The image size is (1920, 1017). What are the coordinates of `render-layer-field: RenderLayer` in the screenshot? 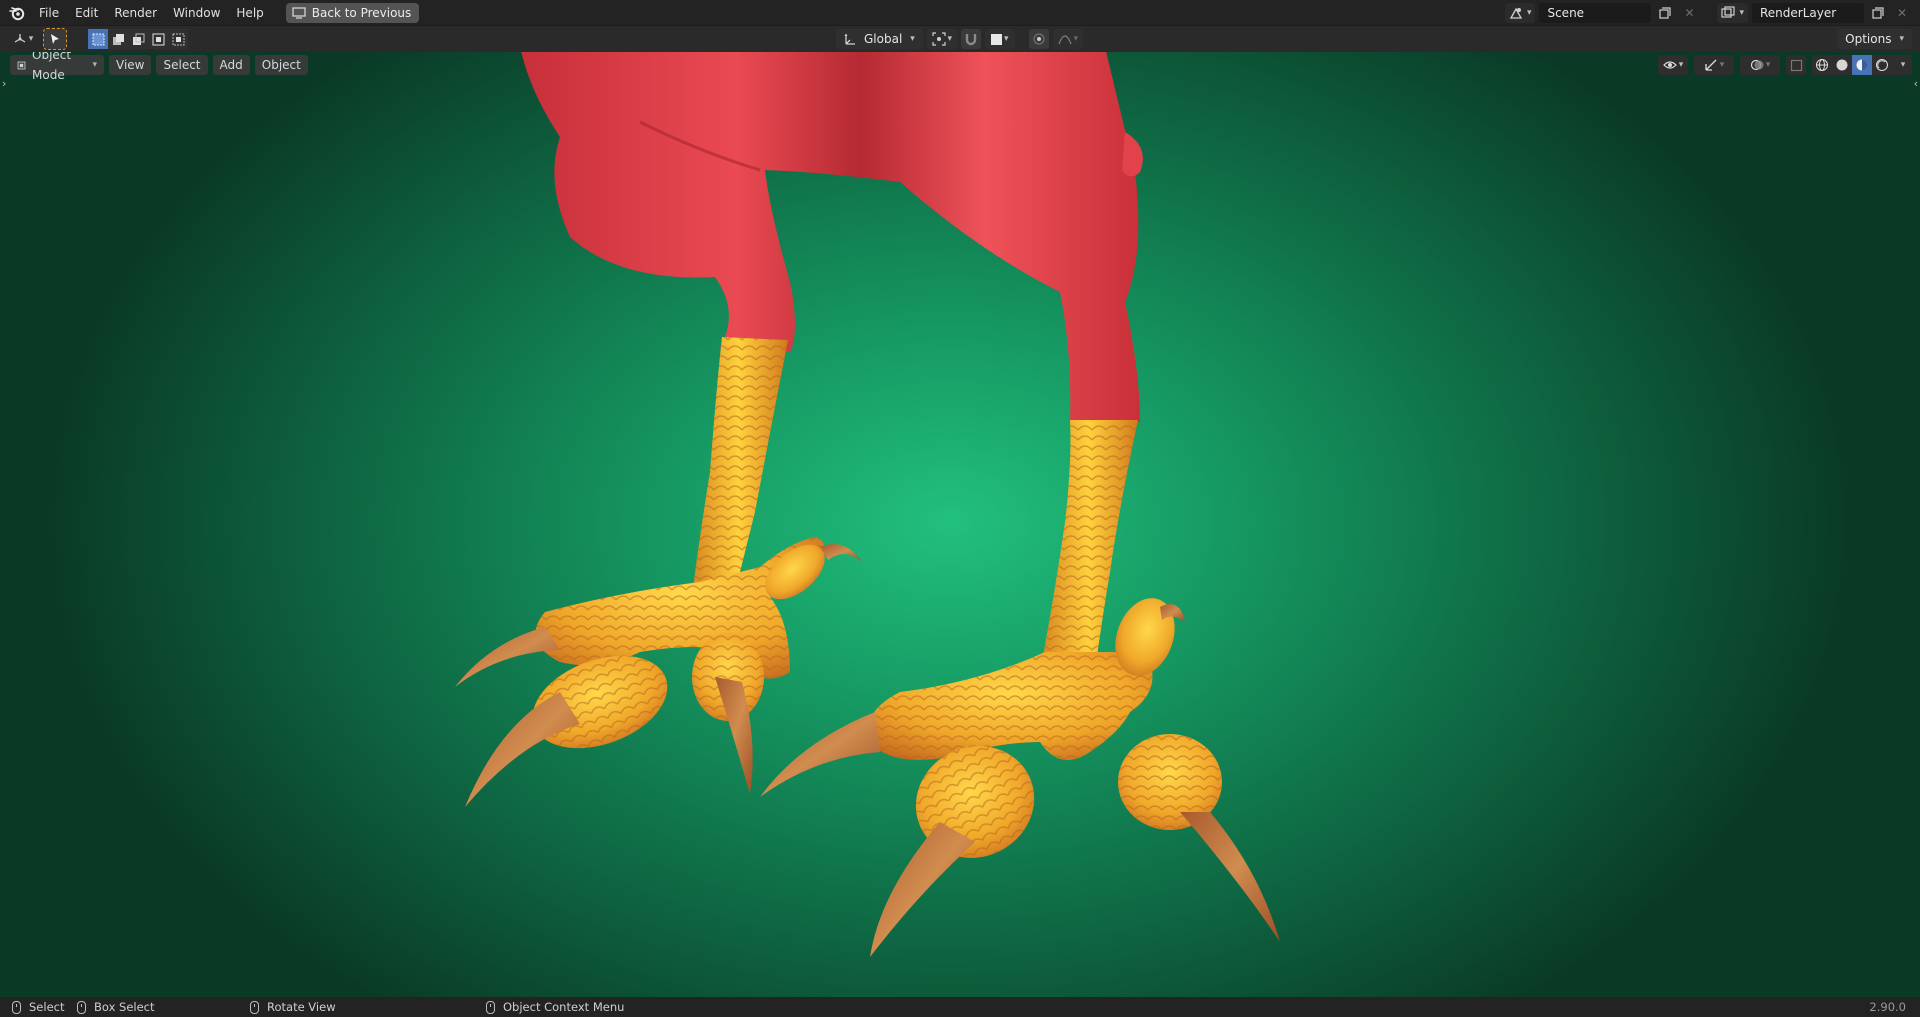 It's located at (1808, 12).